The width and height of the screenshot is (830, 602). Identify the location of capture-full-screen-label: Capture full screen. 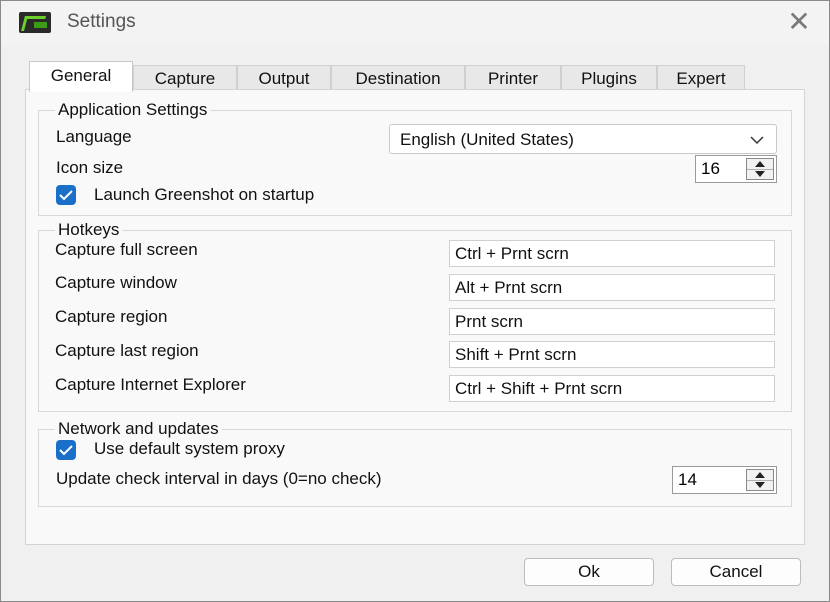
(126, 249).